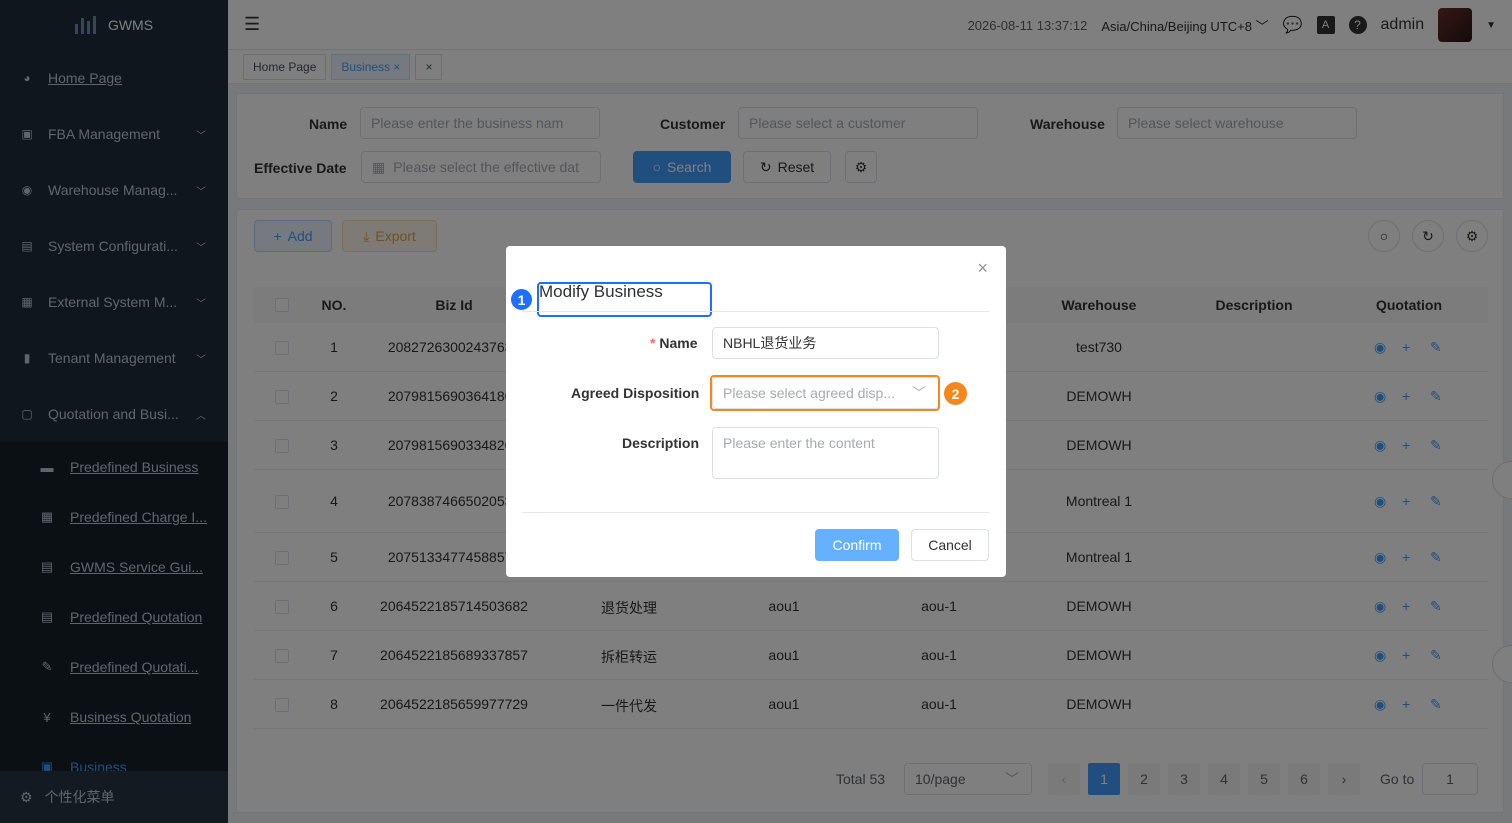  Describe the element at coordinates (635, 393) in the screenshot. I see `dialog-disposition-label: Agreed Disposition` at that location.